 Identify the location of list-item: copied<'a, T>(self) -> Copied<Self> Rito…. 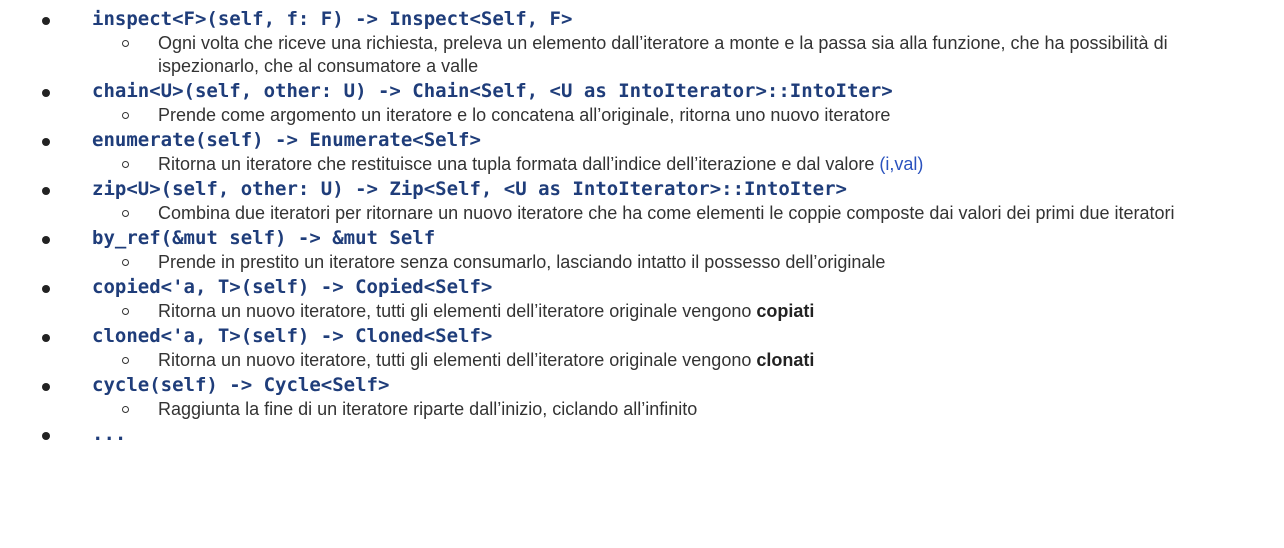
(642, 298).